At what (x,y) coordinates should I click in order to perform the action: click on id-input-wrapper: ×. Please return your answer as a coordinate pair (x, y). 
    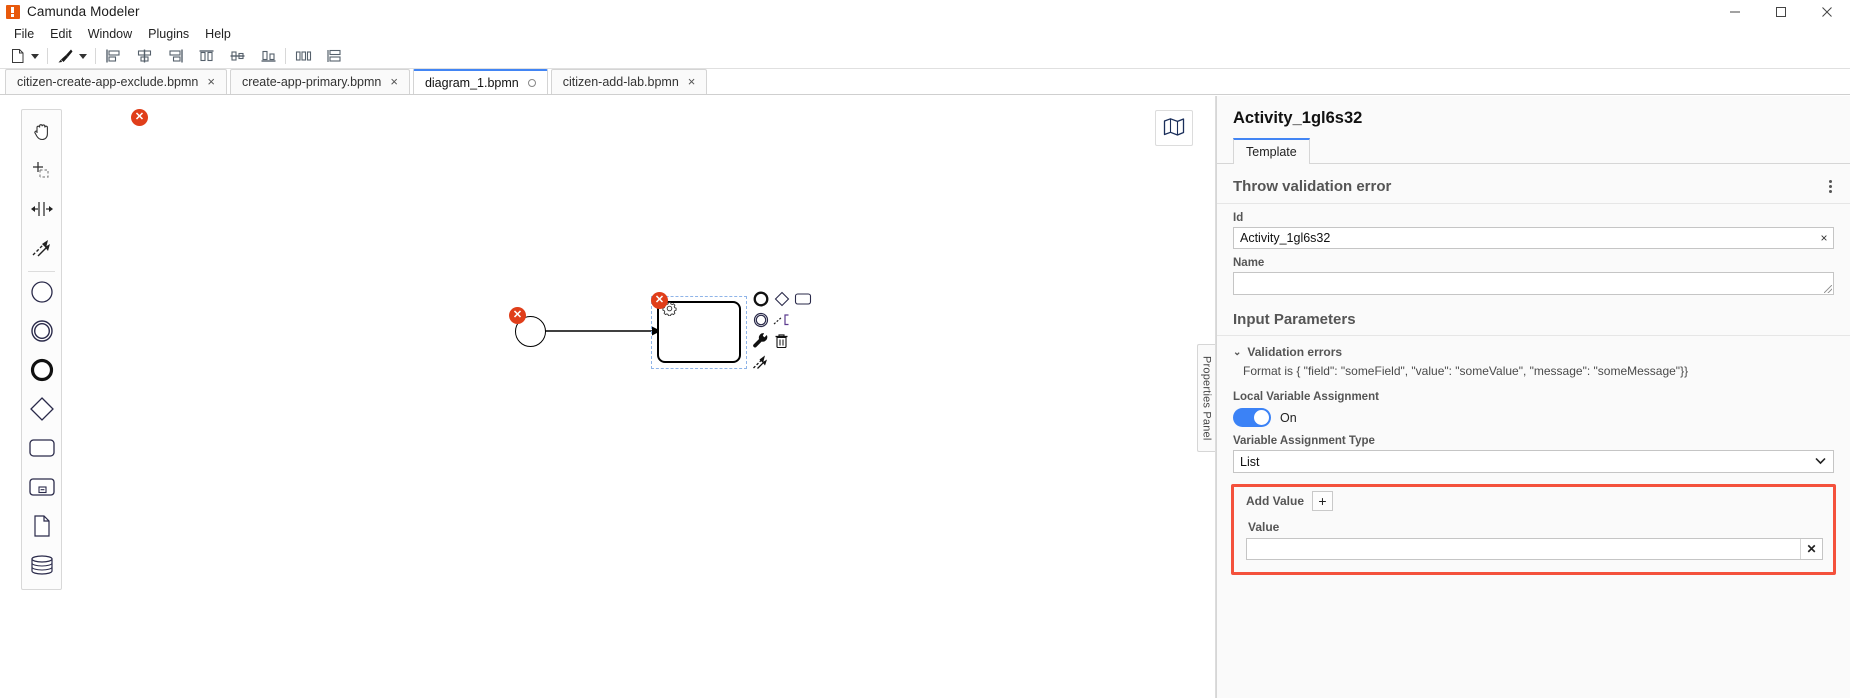
    Looking at the image, I should click on (1533, 238).